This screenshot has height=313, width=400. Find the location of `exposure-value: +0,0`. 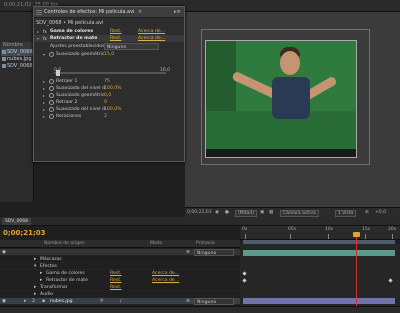

exposure-value: +0,0 is located at coordinates (380, 212).